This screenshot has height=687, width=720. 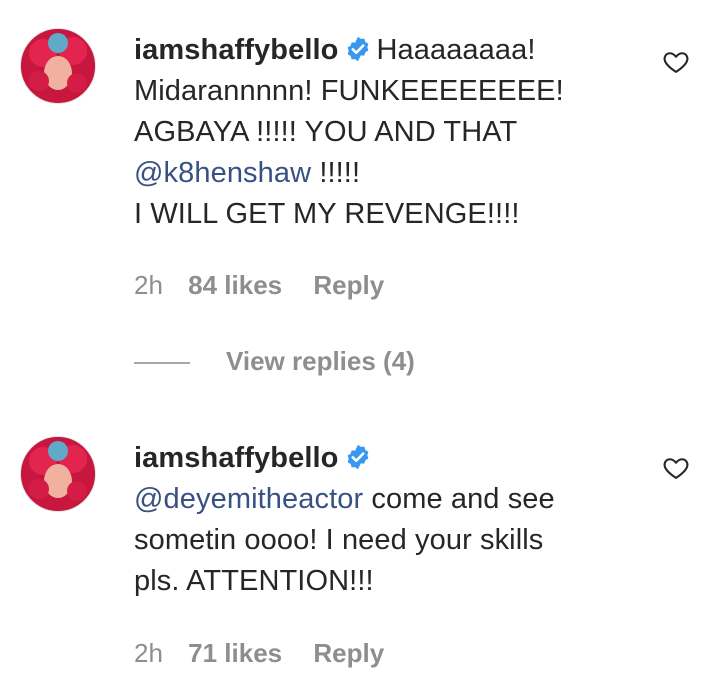 What do you see at coordinates (326, 132) in the screenshot?
I see `comment-text-line: AGBAYA !!!!! YOU AND THAT` at bounding box center [326, 132].